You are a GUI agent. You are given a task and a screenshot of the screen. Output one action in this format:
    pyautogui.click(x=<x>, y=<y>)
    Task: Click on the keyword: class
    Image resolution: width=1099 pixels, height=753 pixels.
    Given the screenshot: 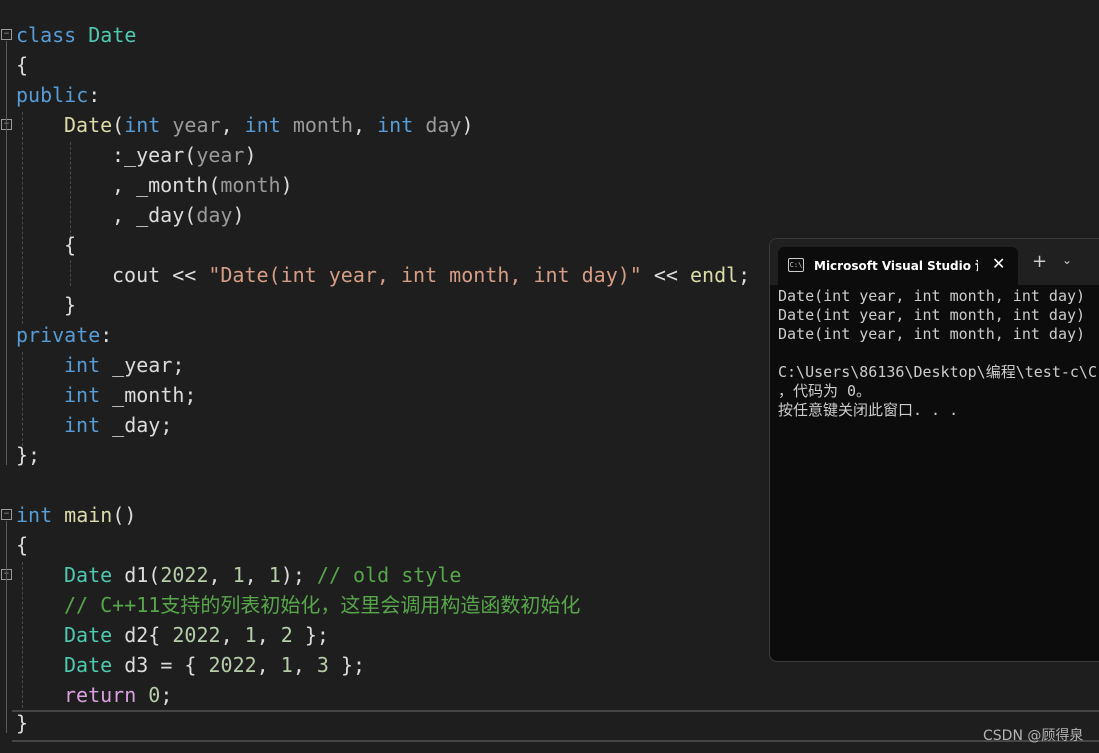 What is the action you would take?
    pyautogui.click(x=46, y=35)
    